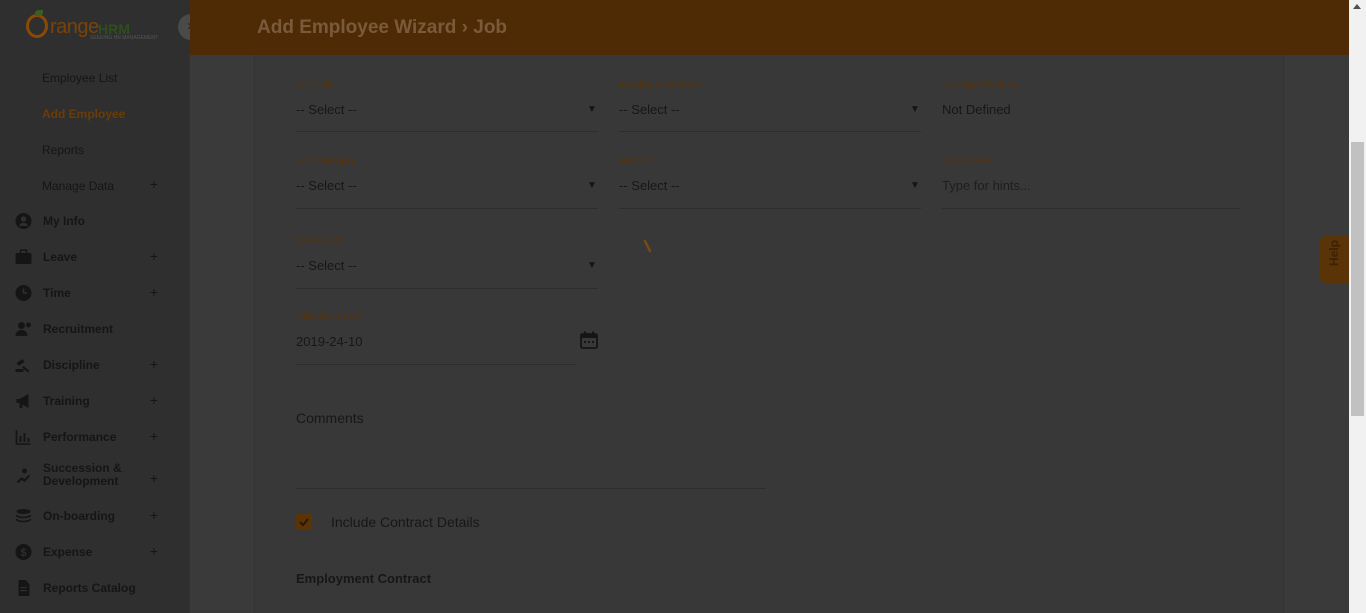  What do you see at coordinates (770, 208) in the screenshot?
I see `sub-unit-underline` at bounding box center [770, 208].